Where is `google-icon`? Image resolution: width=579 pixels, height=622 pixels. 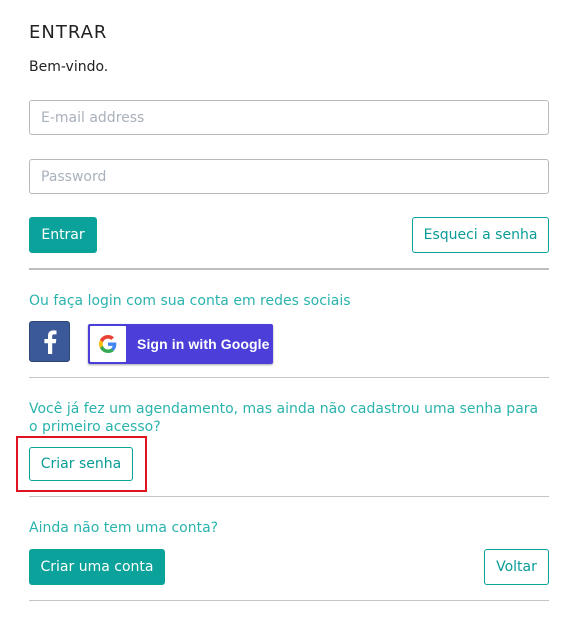 google-icon is located at coordinates (108, 344).